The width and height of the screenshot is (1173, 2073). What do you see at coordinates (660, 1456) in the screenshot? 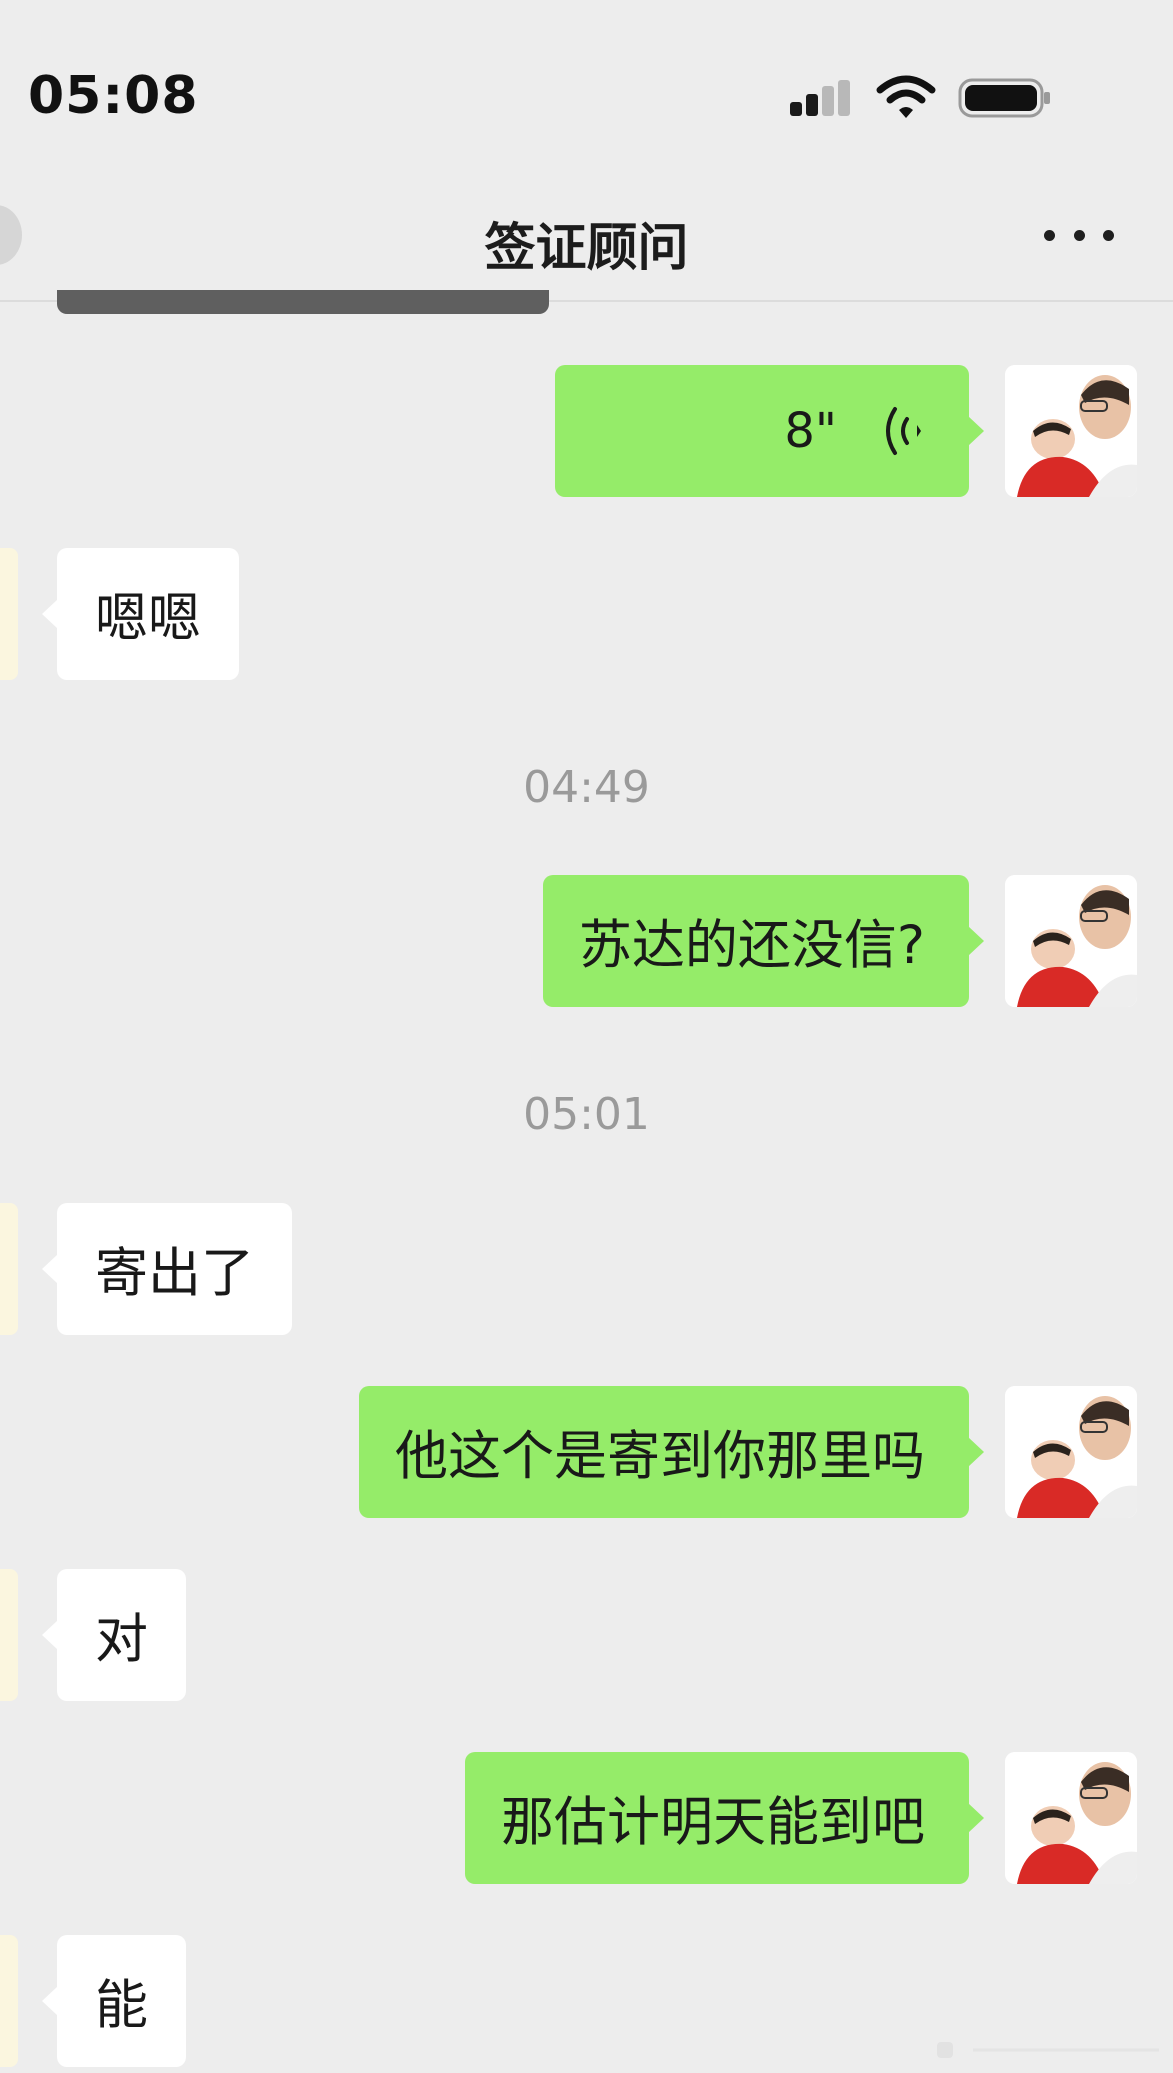
I see `message-text: 他这个是寄到你那里吗` at bounding box center [660, 1456].